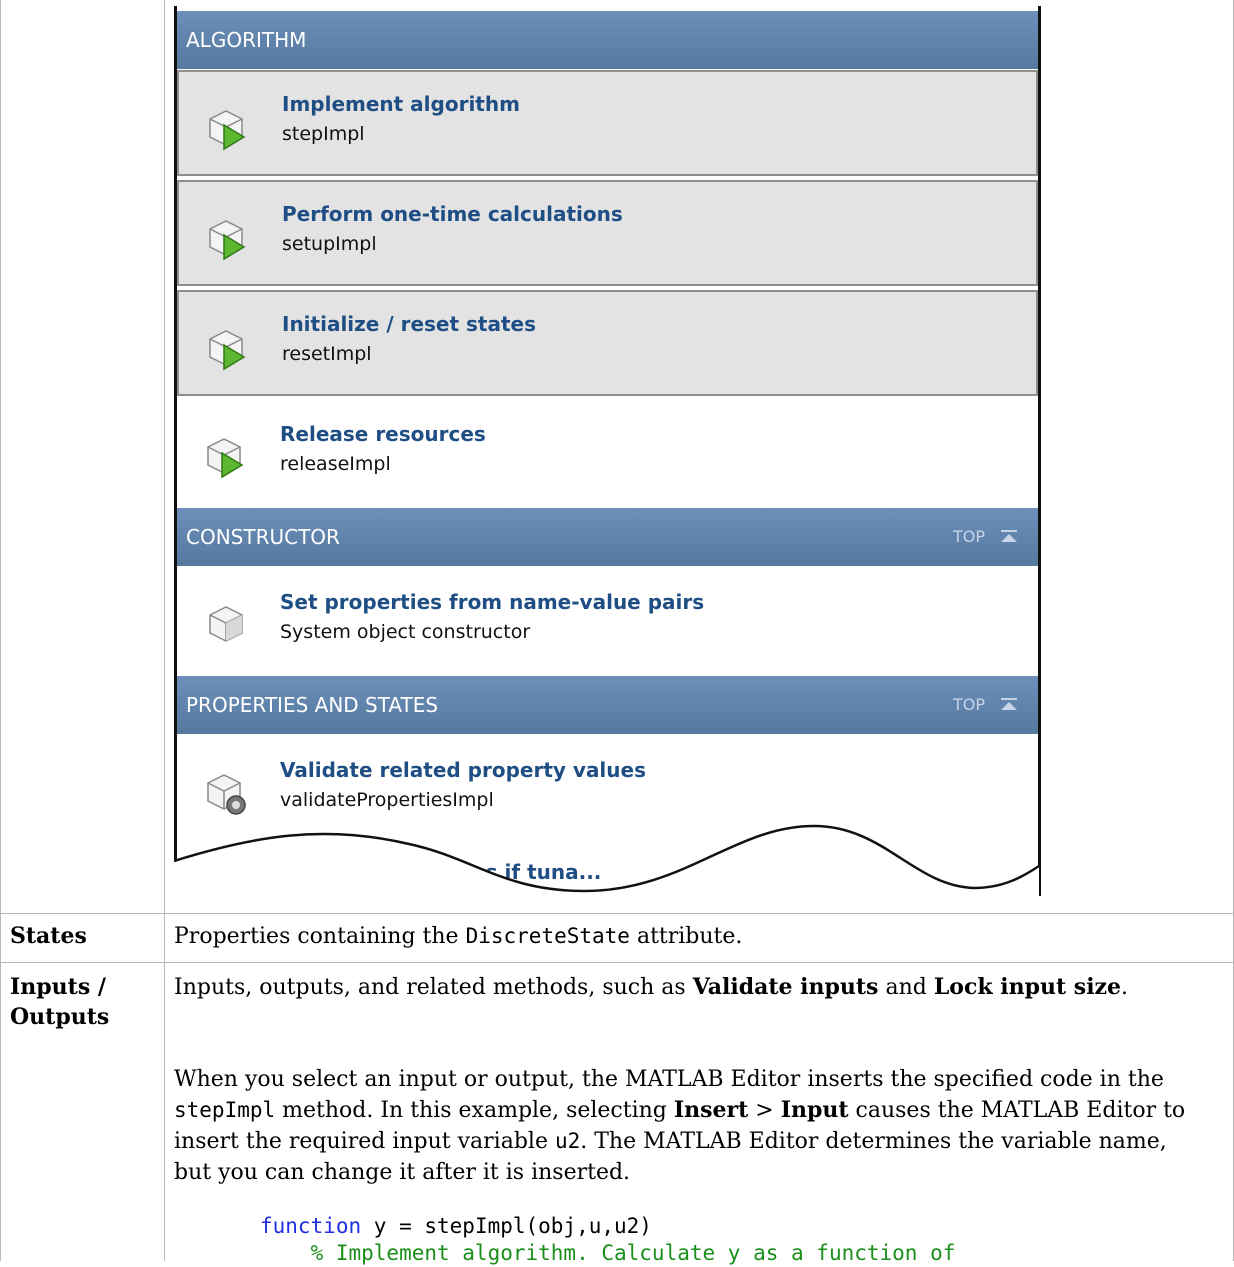 The image size is (1234, 1267). What do you see at coordinates (1027, 987) in the screenshot?
I see `bold-text: Lock input size` at bounding box center [1027, 987].